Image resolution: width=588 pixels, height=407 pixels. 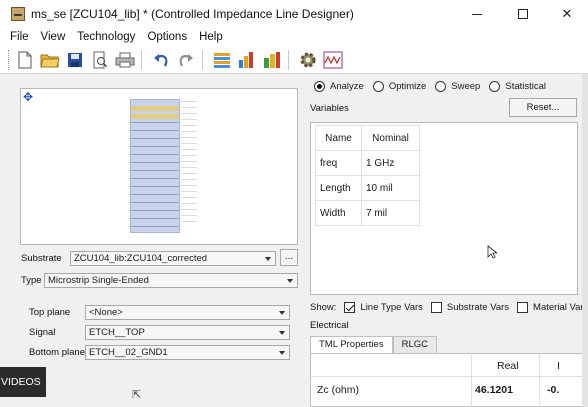 I want to click on waveform-button, so click(x=333, y=60).